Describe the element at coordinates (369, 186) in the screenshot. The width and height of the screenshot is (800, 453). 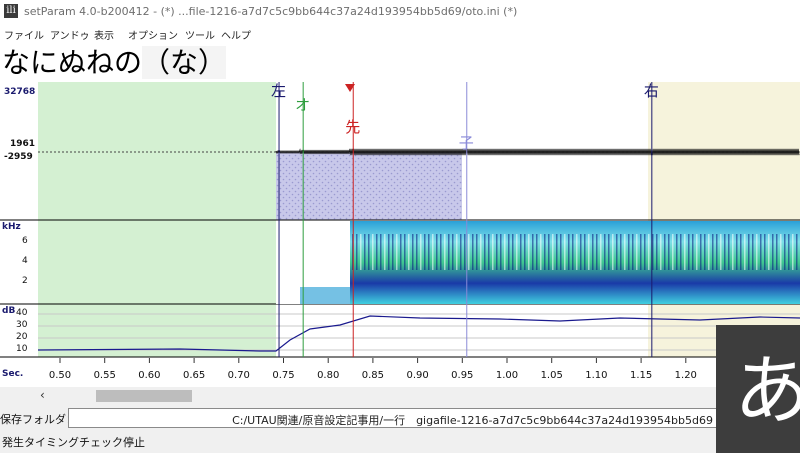
I see `consonant-region` at that location.